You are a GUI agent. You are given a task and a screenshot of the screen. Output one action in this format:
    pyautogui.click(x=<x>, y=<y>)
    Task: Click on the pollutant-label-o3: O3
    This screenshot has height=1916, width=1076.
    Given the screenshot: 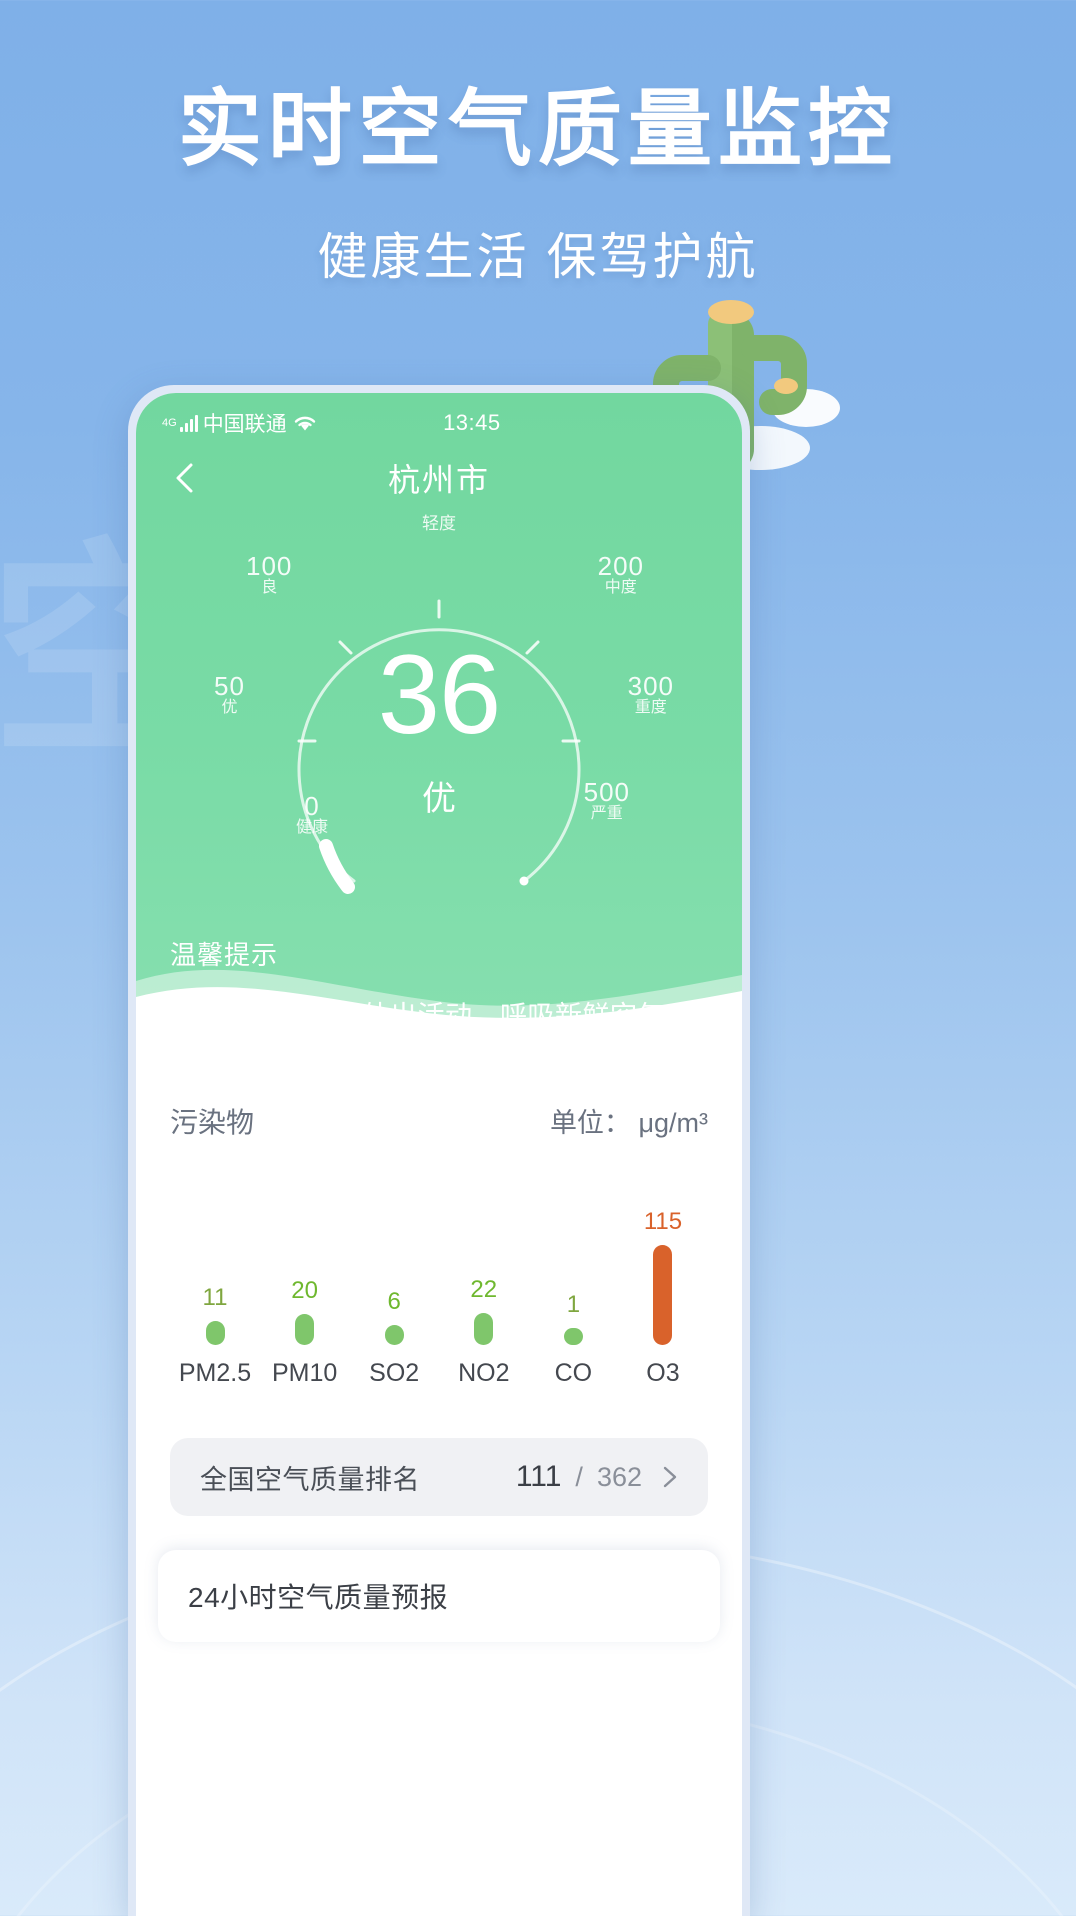 What is the action you would take?
    pyautogui.click(x=663, y=1373)
    